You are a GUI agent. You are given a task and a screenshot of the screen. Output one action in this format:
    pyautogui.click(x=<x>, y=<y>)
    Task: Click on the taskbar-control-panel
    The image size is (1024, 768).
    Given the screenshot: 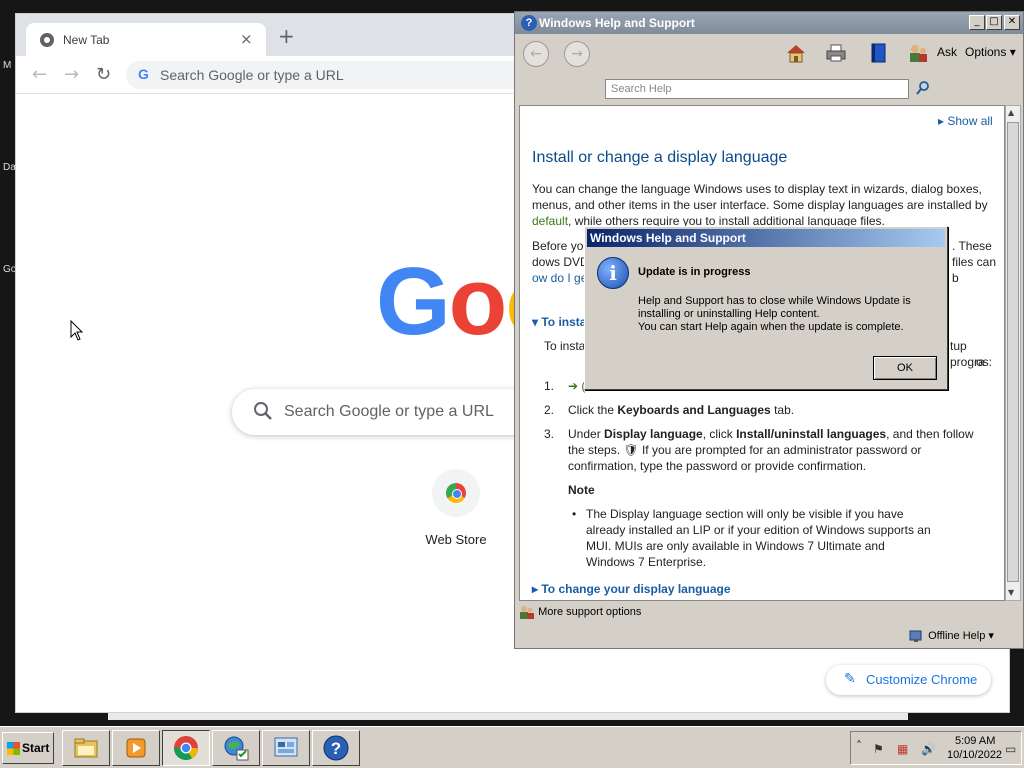 What is the action you would take?
    pyautogui.click(x=286, y=748)
    